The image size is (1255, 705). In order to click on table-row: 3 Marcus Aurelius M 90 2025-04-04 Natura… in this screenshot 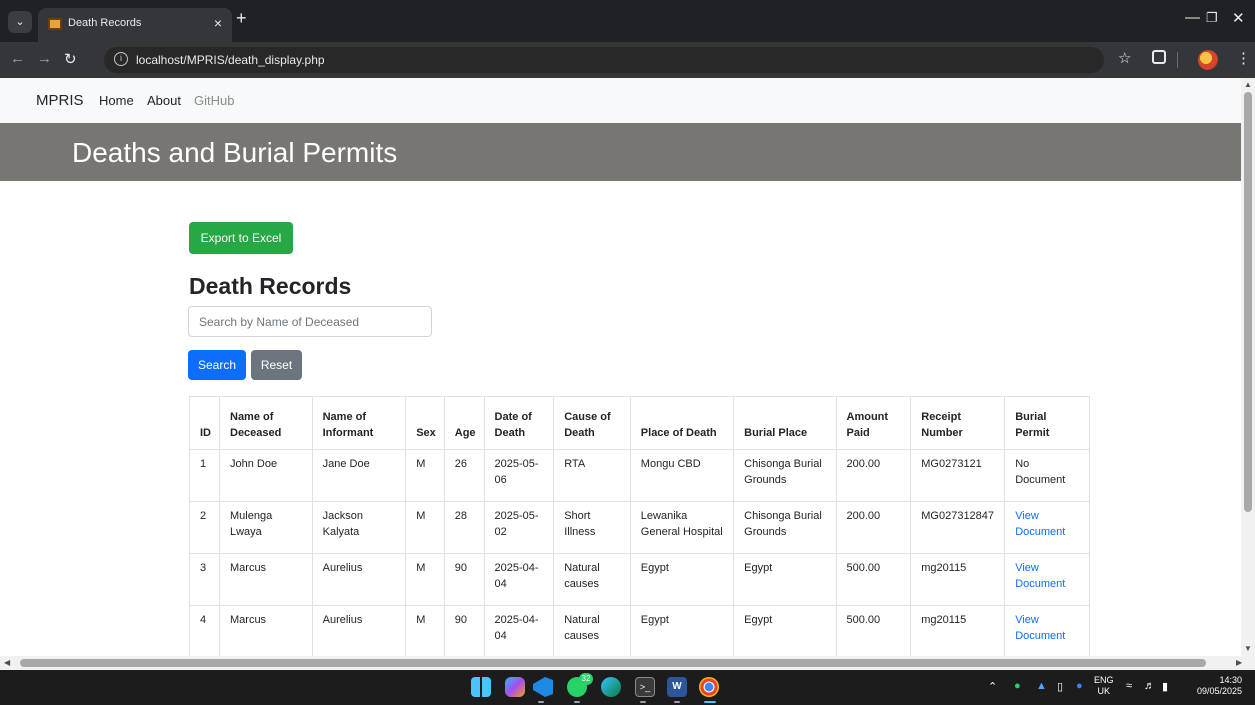, I will do `click(639, 579)`.